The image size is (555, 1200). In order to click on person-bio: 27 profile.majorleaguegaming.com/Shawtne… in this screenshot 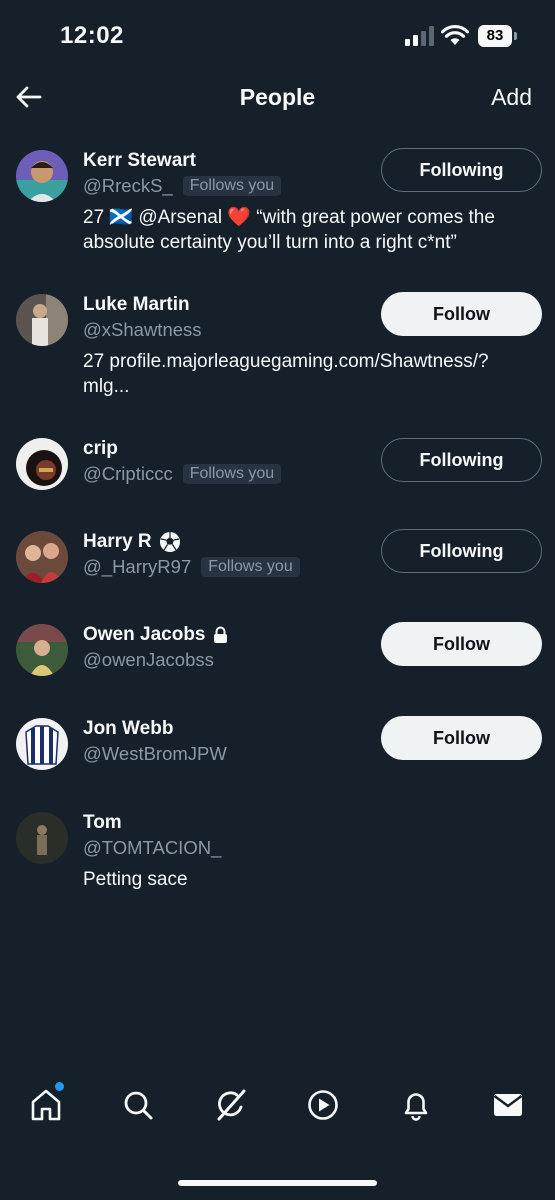, I will do `click(286, 374)`.